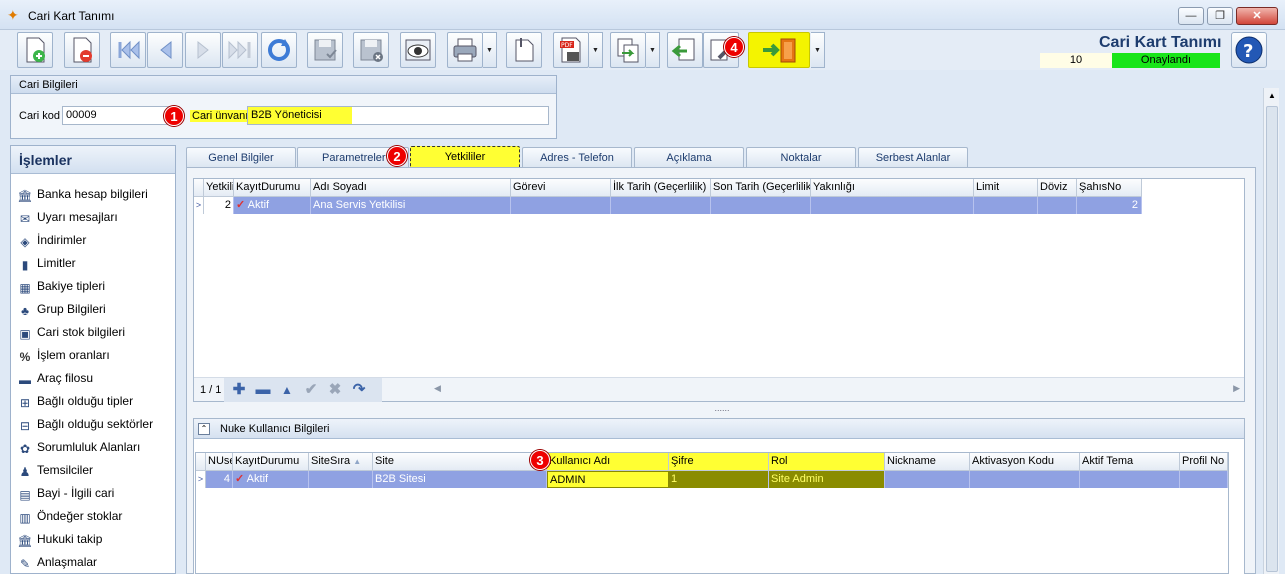 This screenshot has height=574, width=1285. Describe the element at coordinates (61, 309) in the screenshot. I see `sidebar-item-grup: ♣ Grup Bilgileri` at that location.